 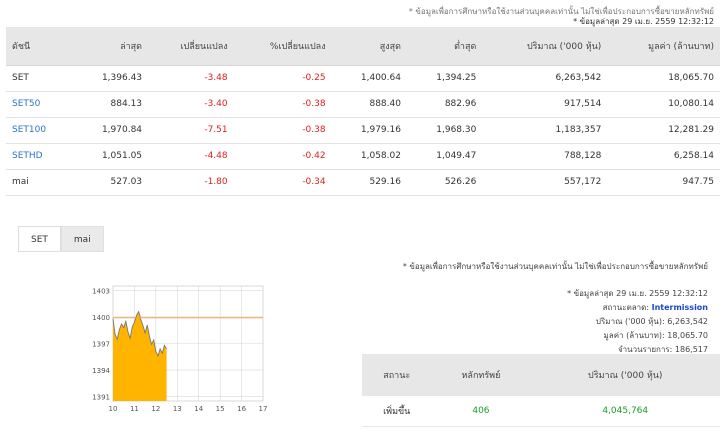 I want to click on x-tick-label: 16, so click(x=241, y=409).